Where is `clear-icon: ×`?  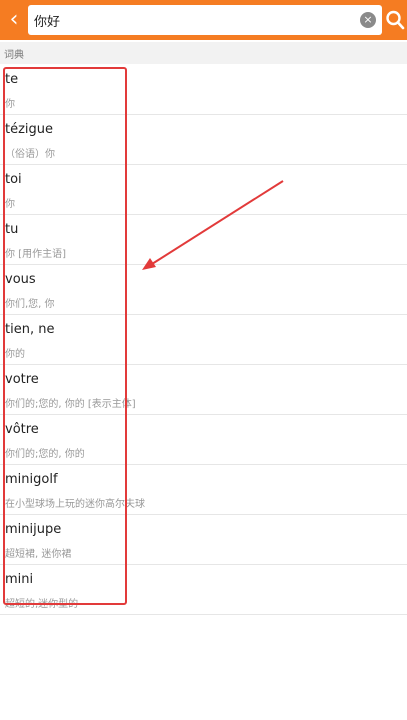
clear-icon: × is located at coordinates (368, 20).